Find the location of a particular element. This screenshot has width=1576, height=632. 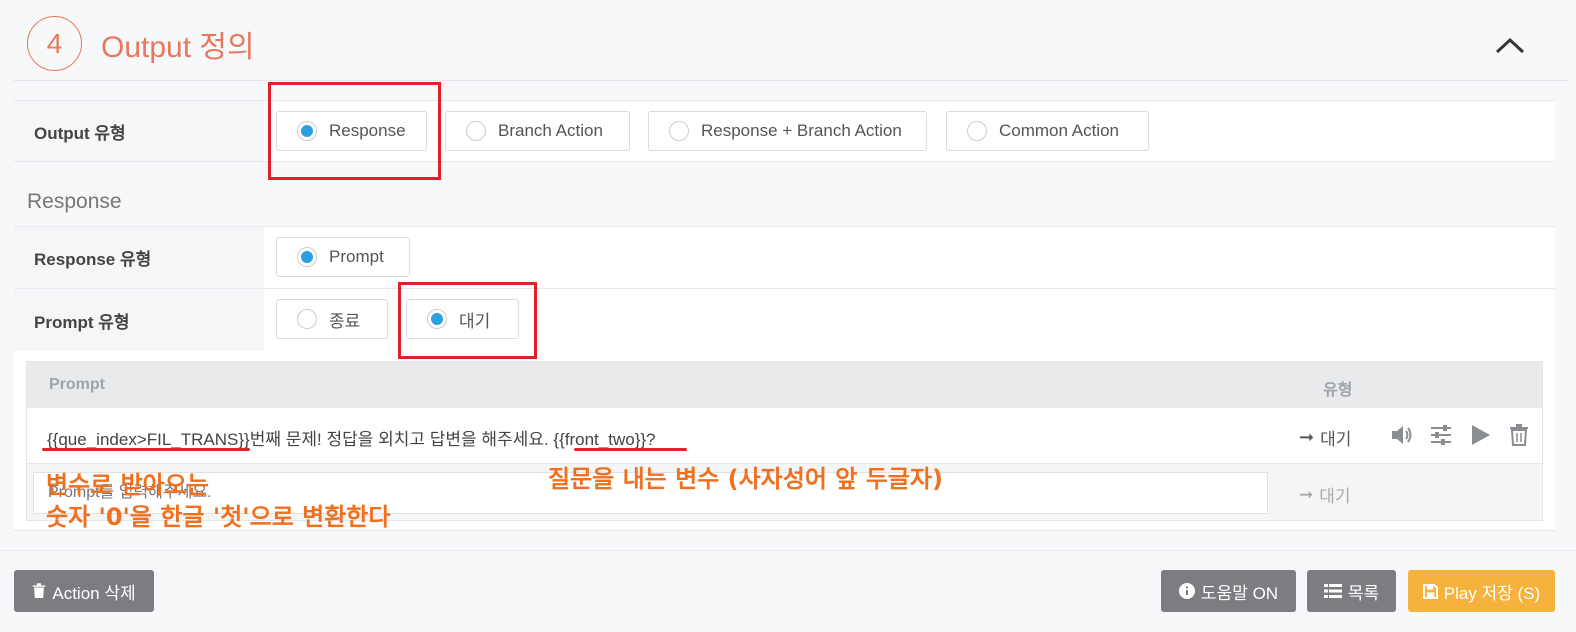

section-header: 4 Output 정의 is located at coordinates (791, 40).